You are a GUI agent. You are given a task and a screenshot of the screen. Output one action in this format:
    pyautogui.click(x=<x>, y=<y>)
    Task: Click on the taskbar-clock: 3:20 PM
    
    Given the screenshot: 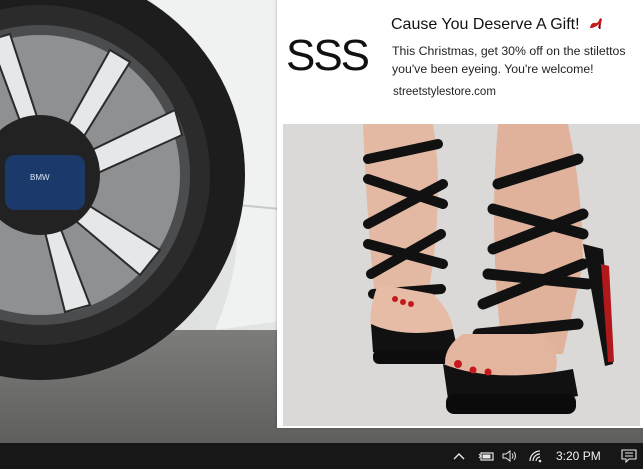 What is the action you would take?
    pyautogui.click(x=578, y=456)
    